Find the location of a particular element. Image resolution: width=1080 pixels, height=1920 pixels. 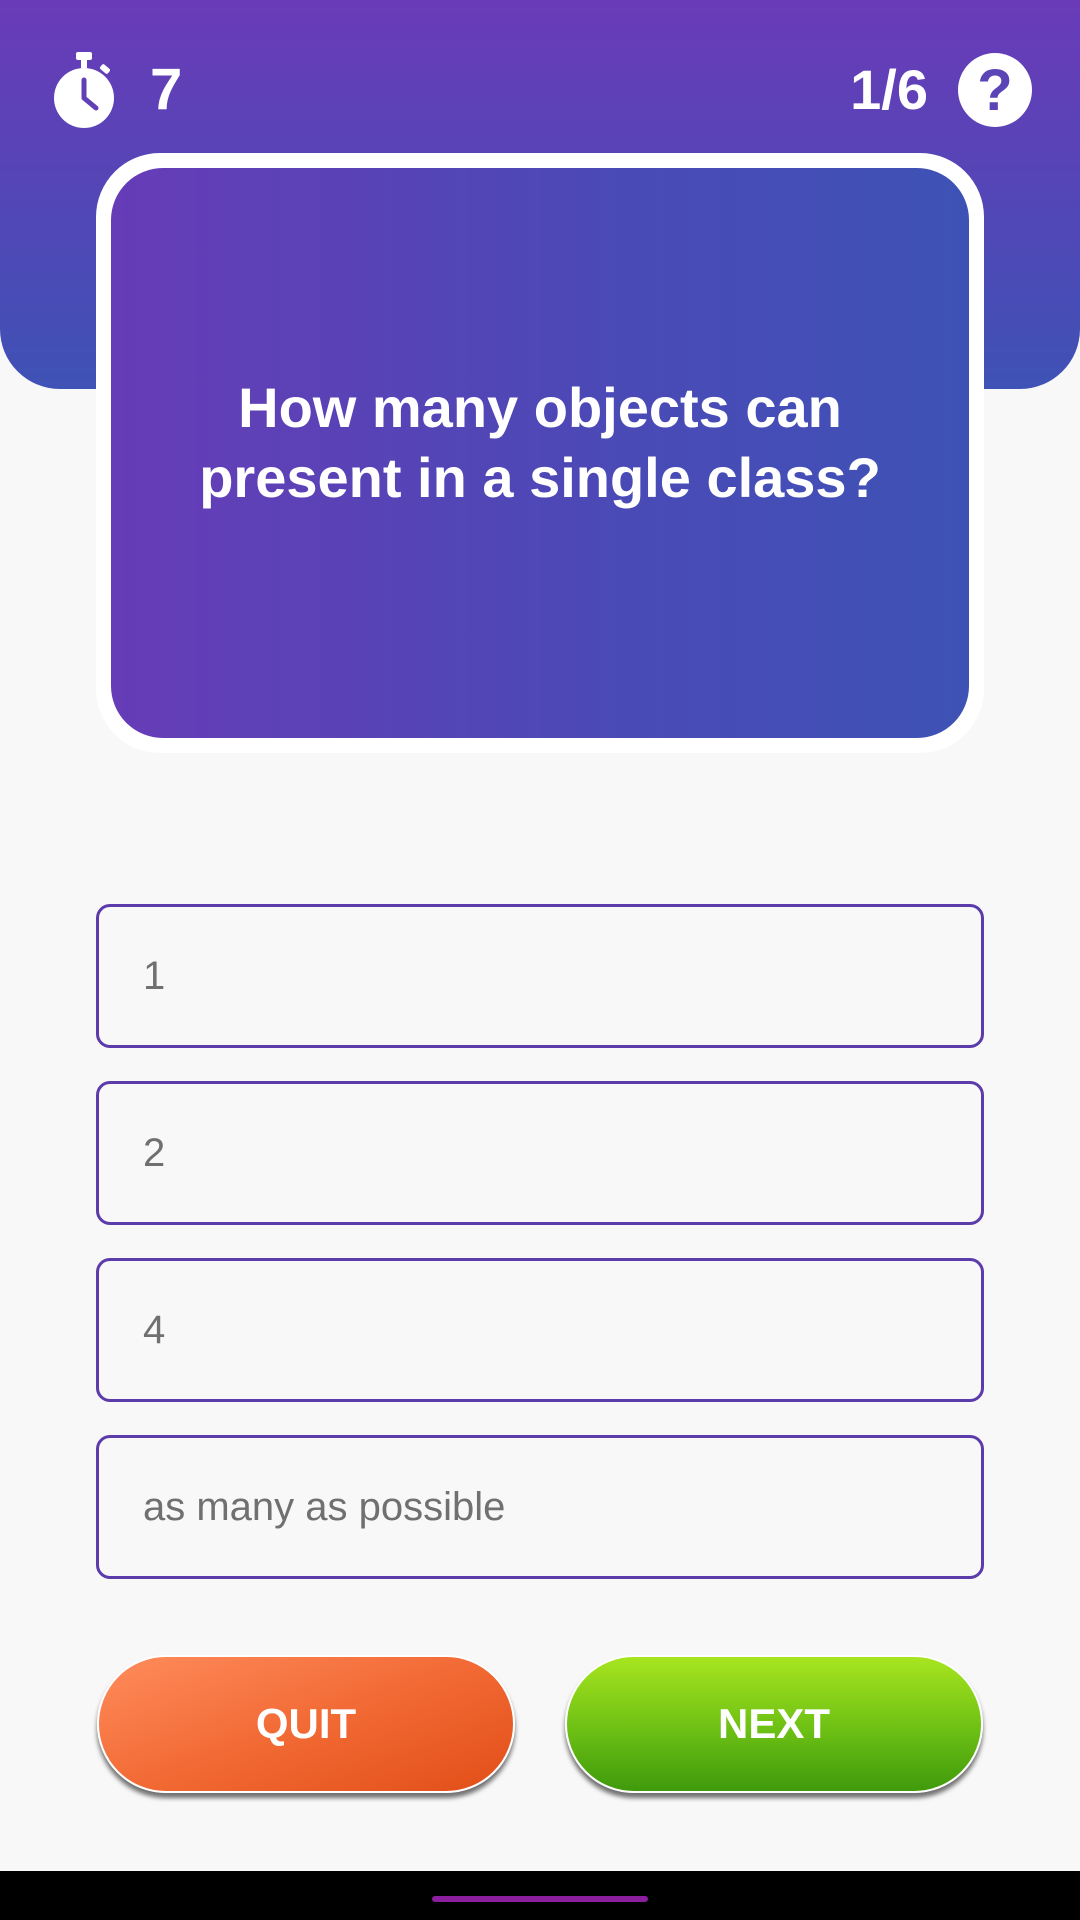

answer-option-2: 2 is located at coordinates (540, 1153).